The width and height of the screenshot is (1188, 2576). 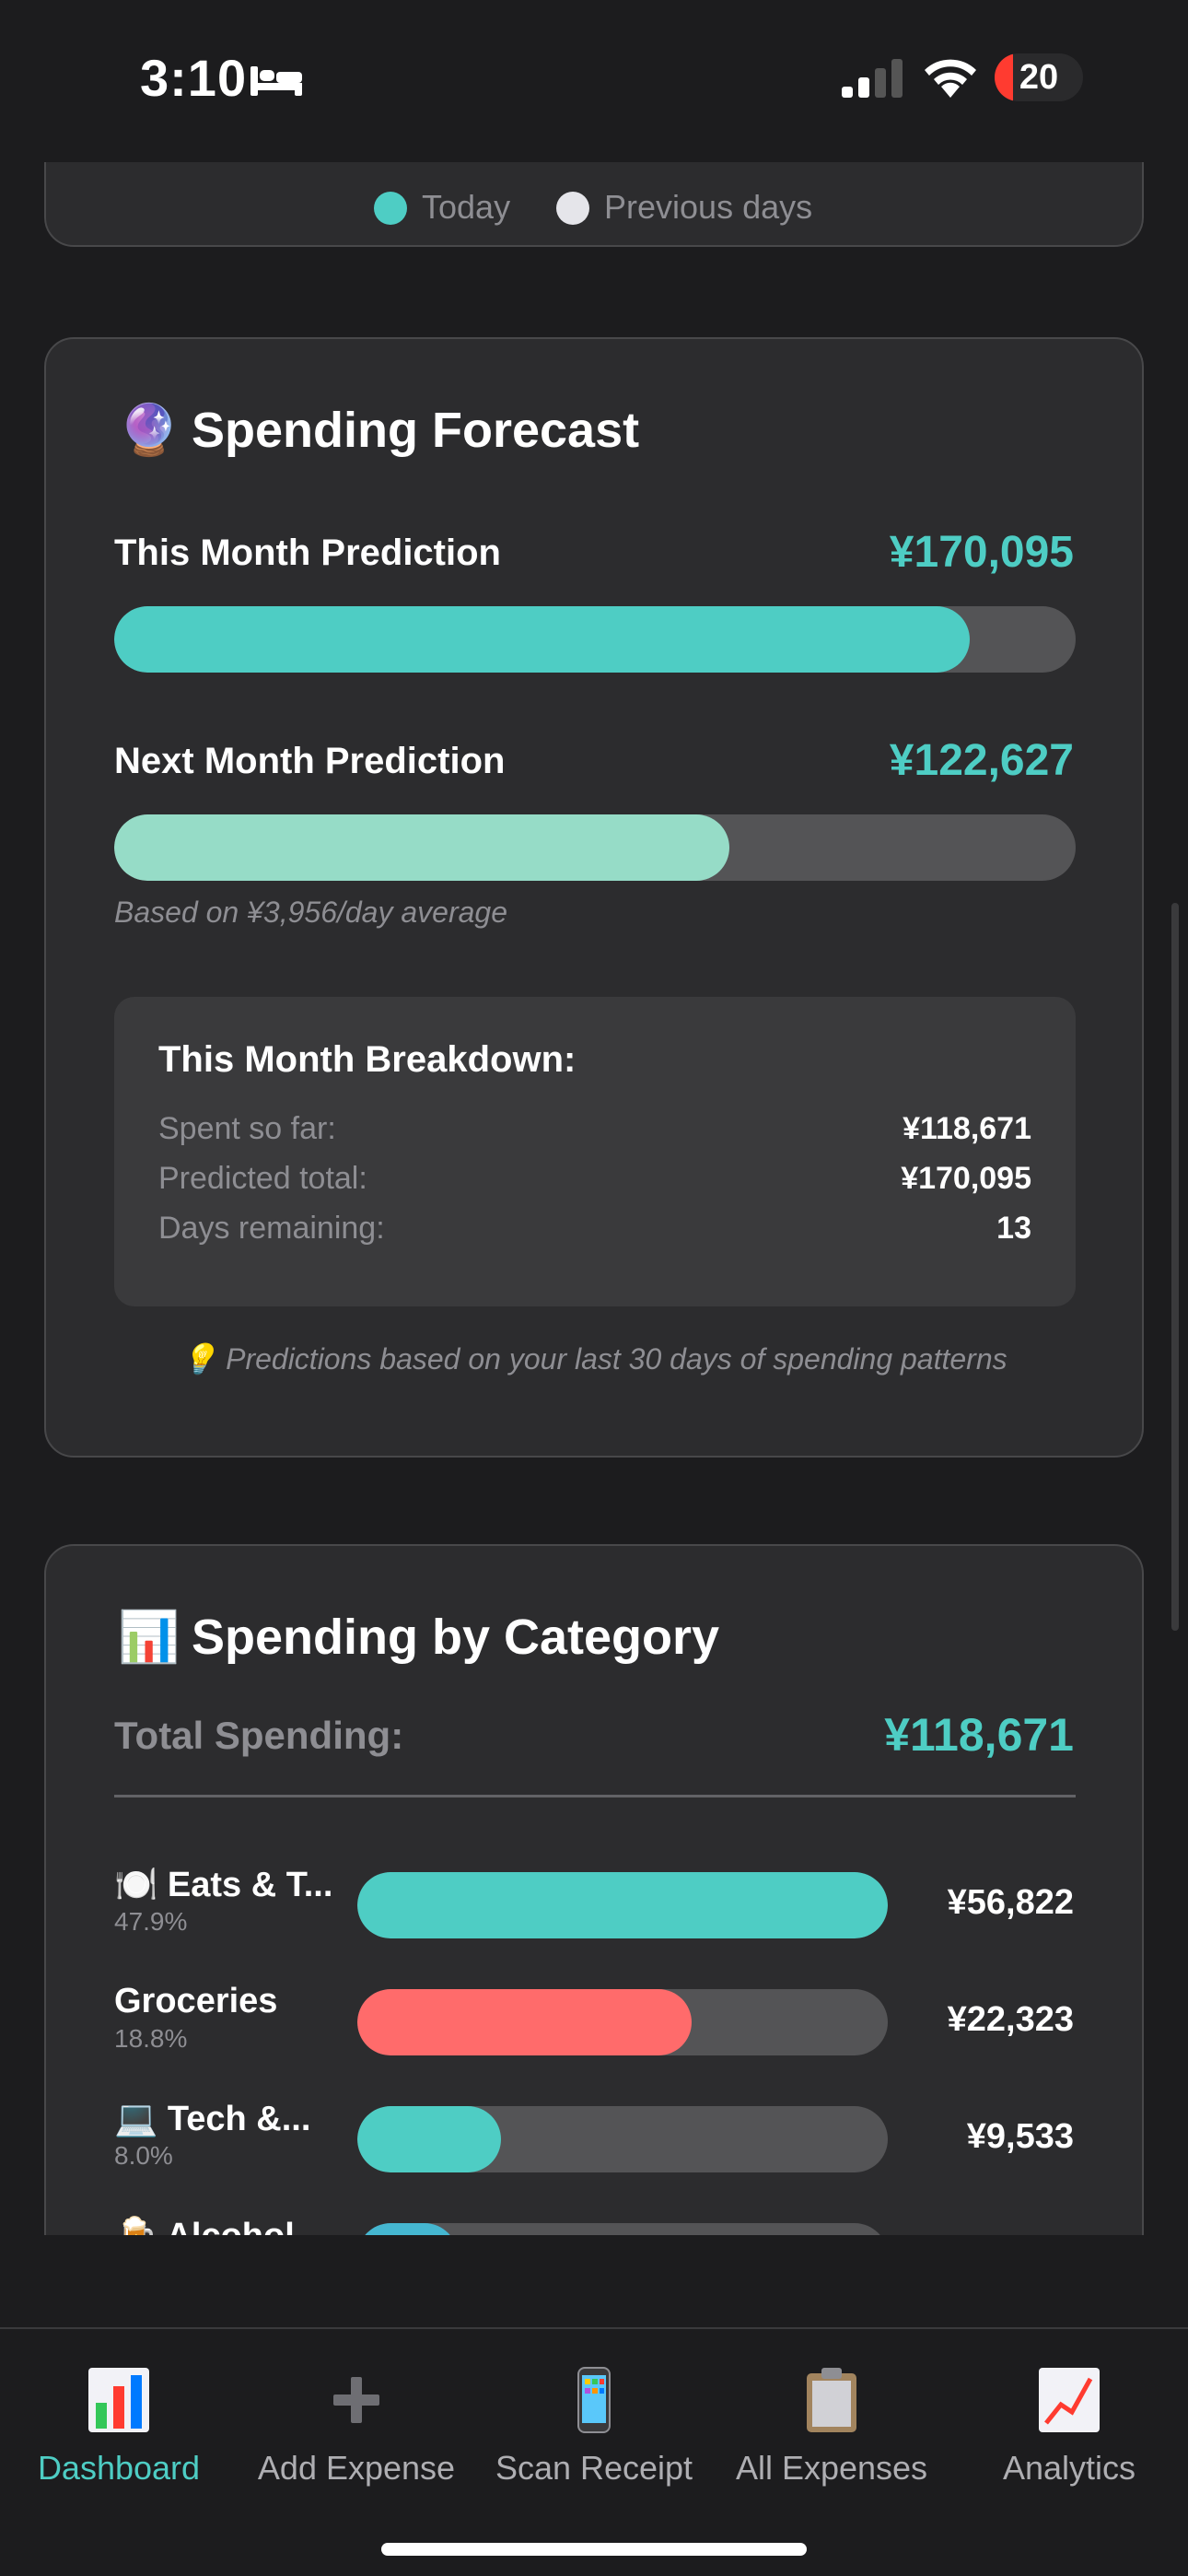 I want to click on bar-chart-emoji-icon: 📊, so click(x=149, y=1637).